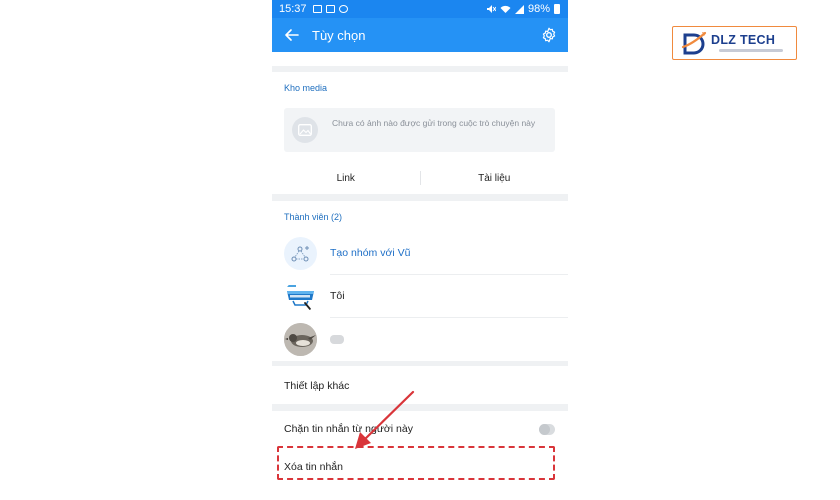  Describe the element at coordinates (330, 9) in the screenshot. I see `zalo-notification-icon` at that location.